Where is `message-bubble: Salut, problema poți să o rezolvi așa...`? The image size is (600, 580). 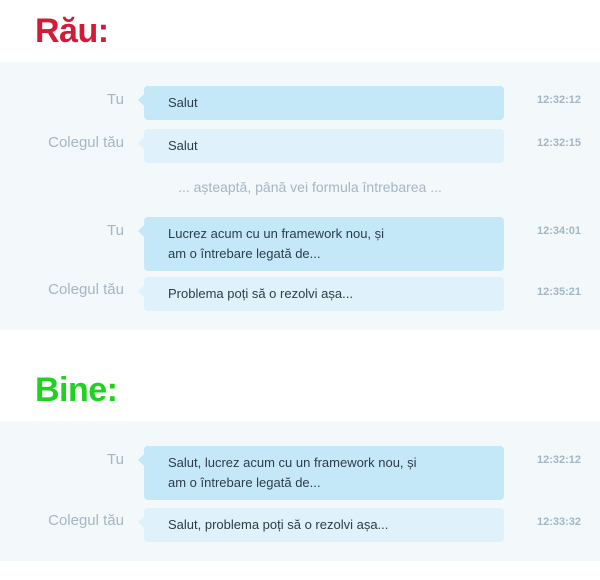 message-bubble: Salut, problema poți să o rezolvi așa... is located at coordinates (321, 525).